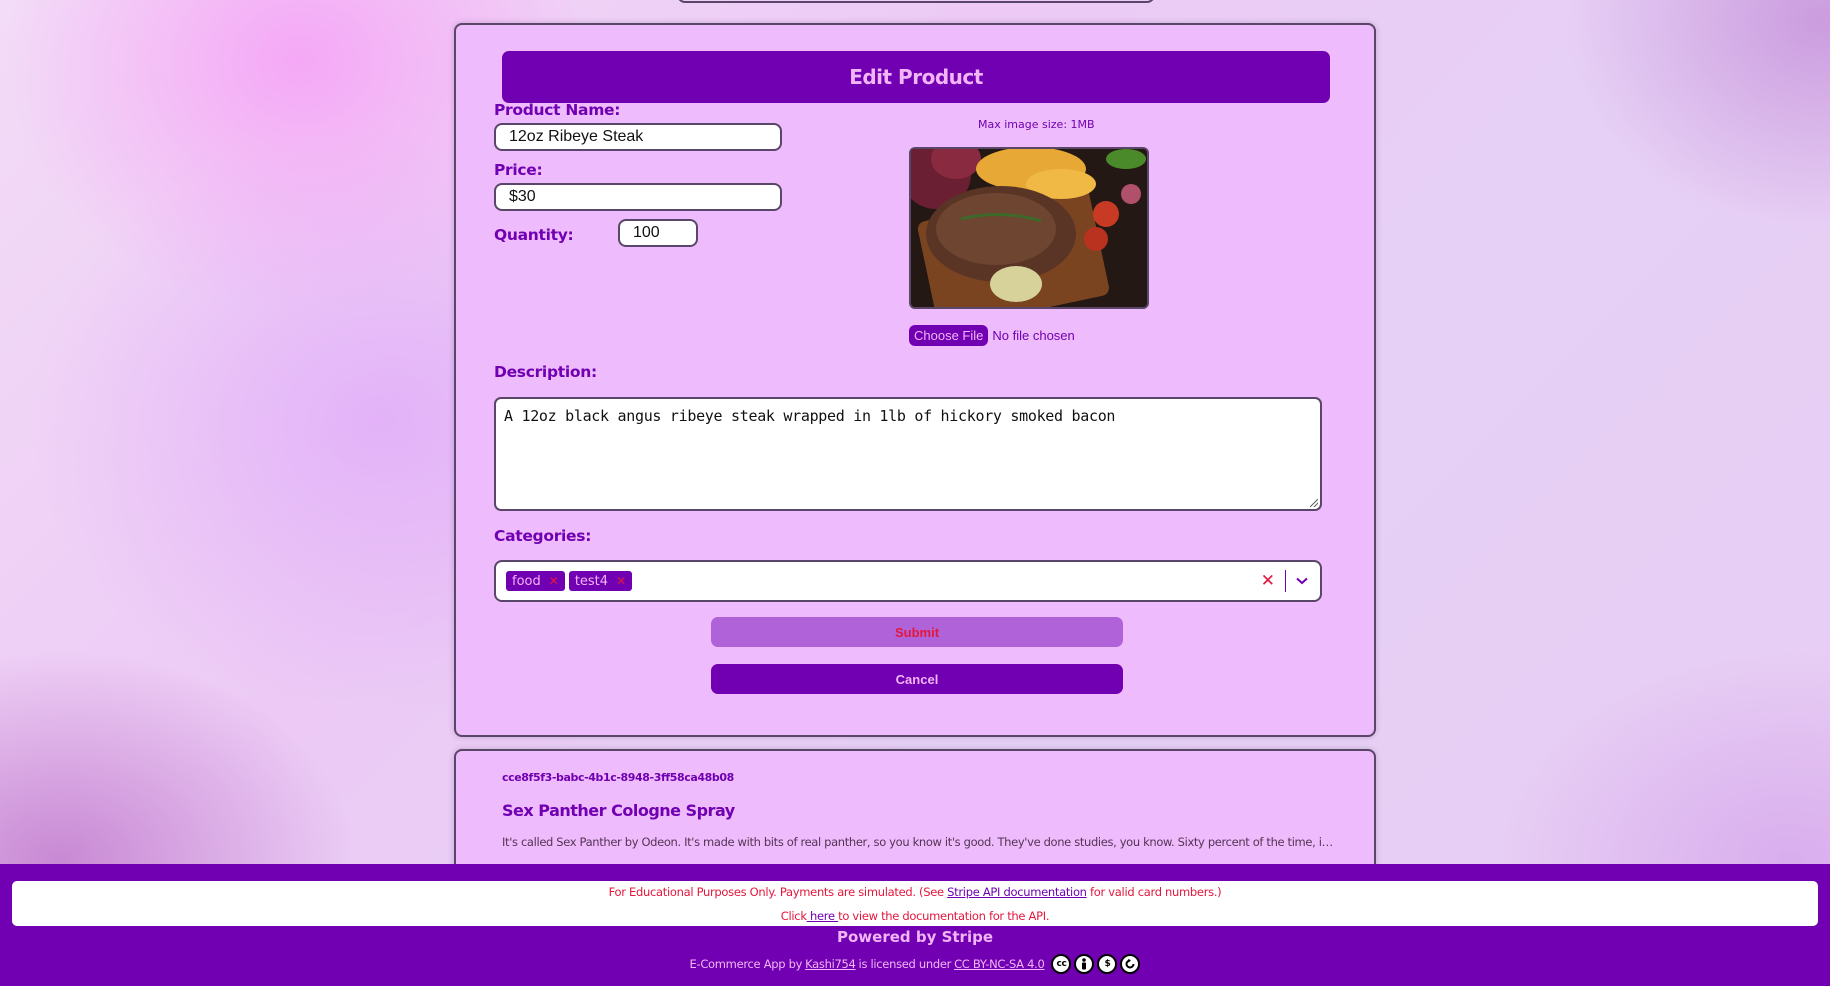 The height and width of the screenshot is (986, 1830). Describe the element at coordinates (1154, 892) in the screenshot. I see `notice-suffix: for valid card numbers.)` at that location.